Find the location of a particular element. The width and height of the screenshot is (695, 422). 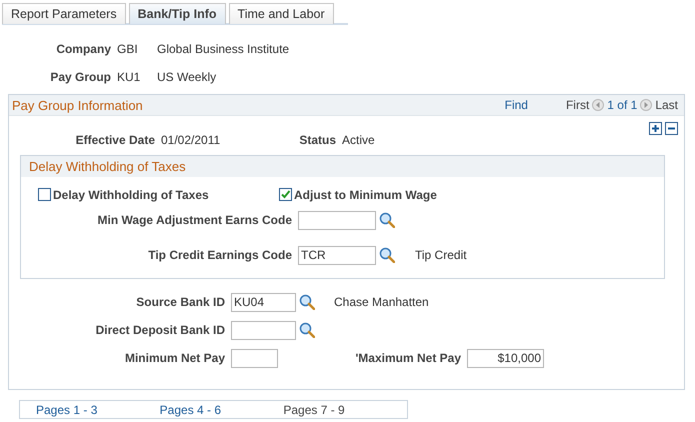

input-field: $10,000 is located at coordinates (505, 358).